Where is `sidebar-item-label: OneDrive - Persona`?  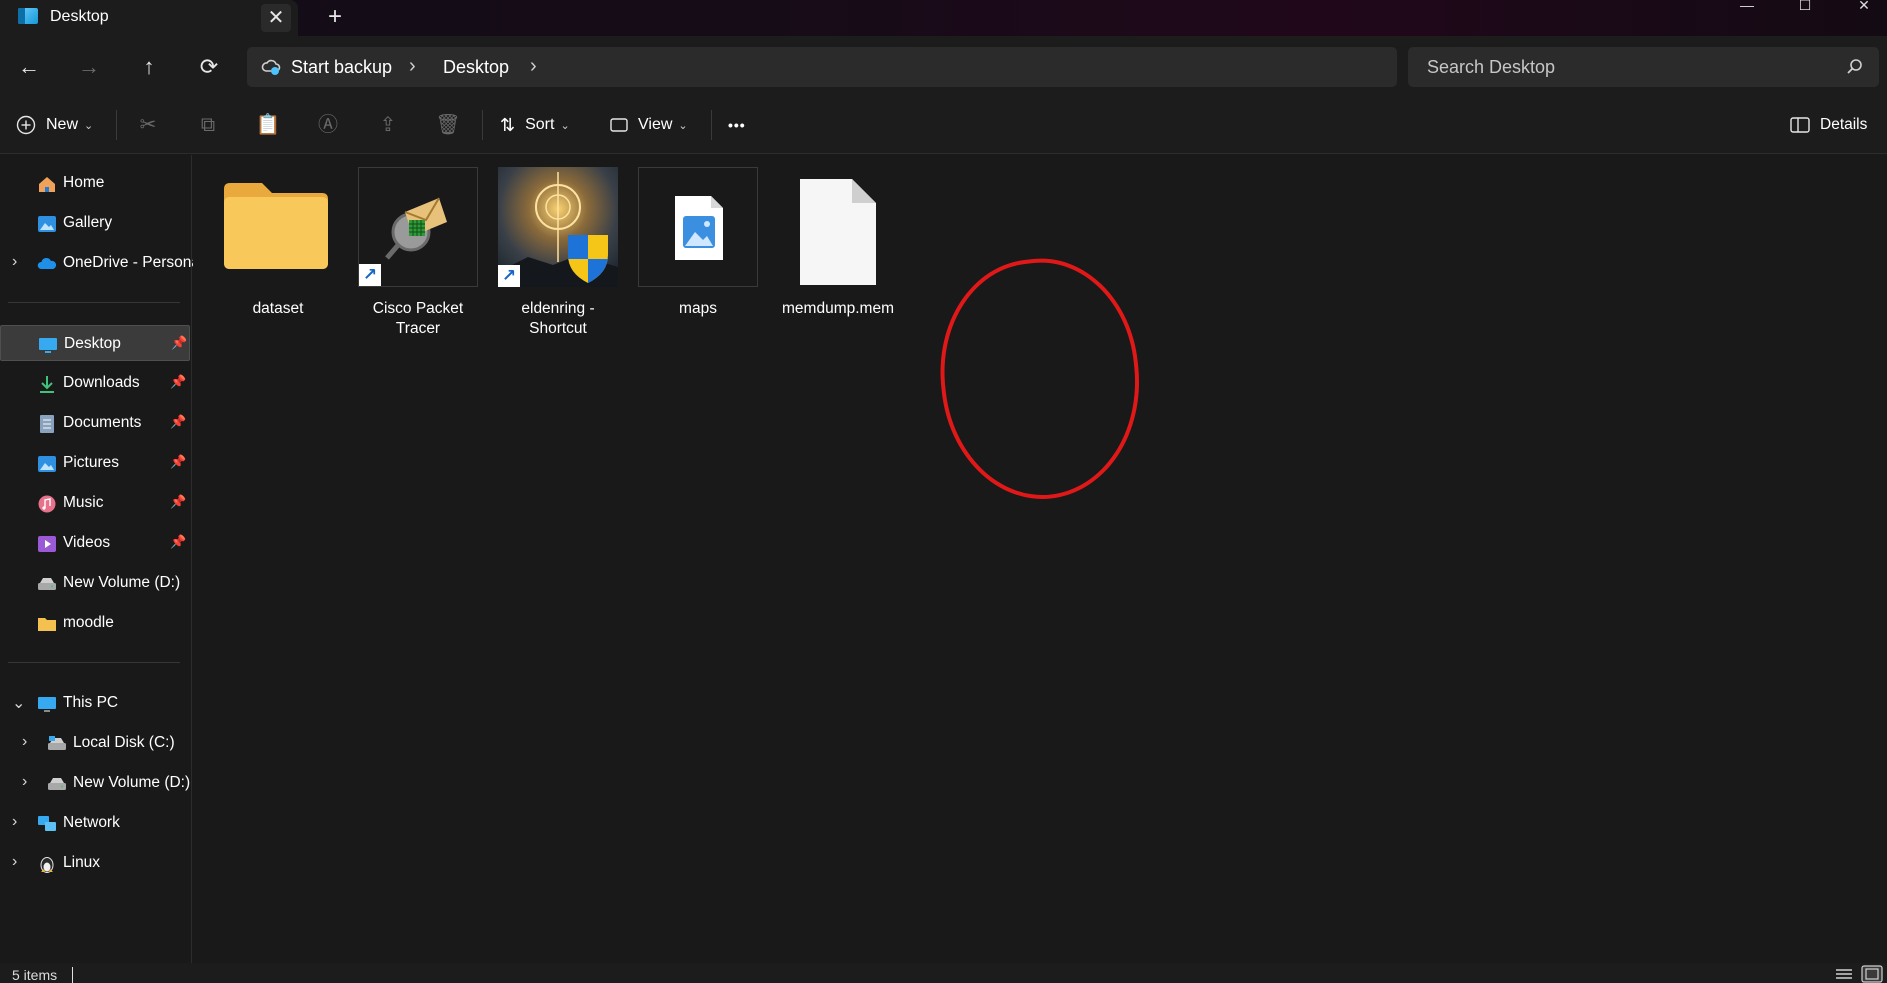 sidebar-item-label: OneDrive - Persona is located at coordinates (131, 262).